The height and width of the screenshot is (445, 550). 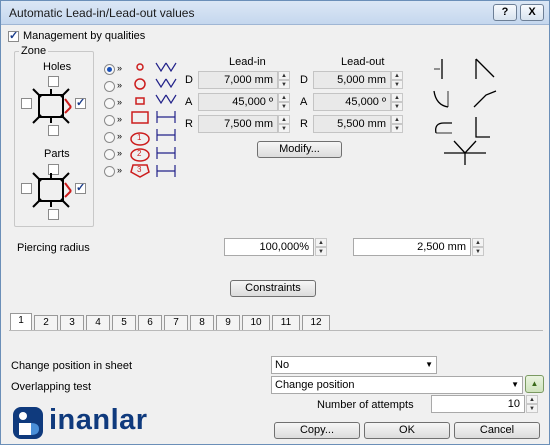 What do you see at coordinates (352, 80) in the screenshot?
I see `lead-out-d-field: 5,000 mm` at bounding box center [352, 80].